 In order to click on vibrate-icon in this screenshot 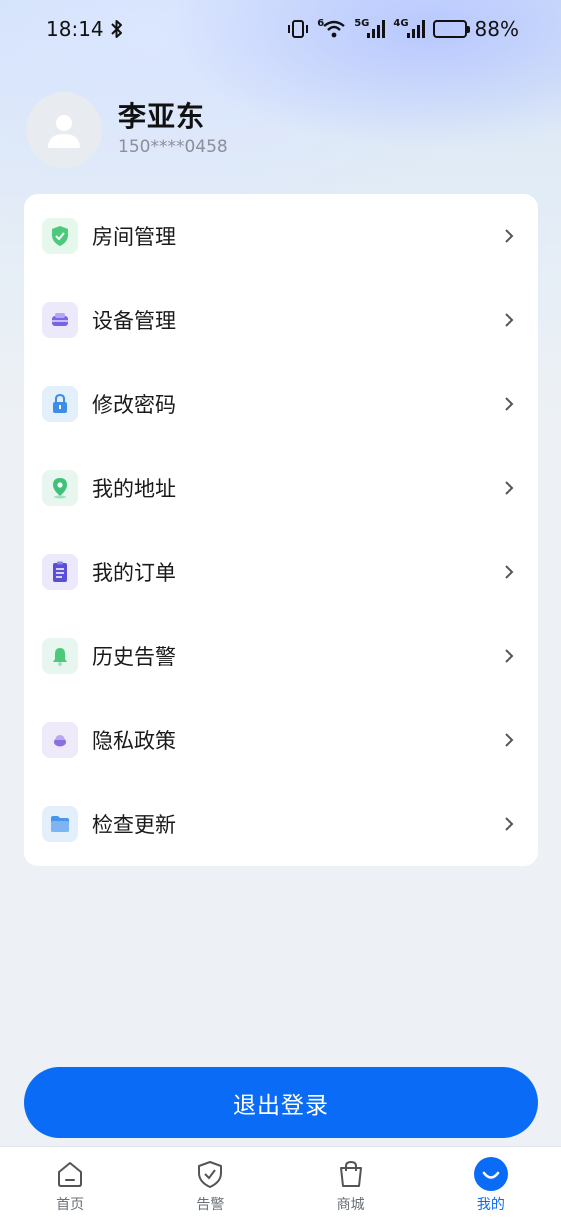, I will do `click(298, 29)`.